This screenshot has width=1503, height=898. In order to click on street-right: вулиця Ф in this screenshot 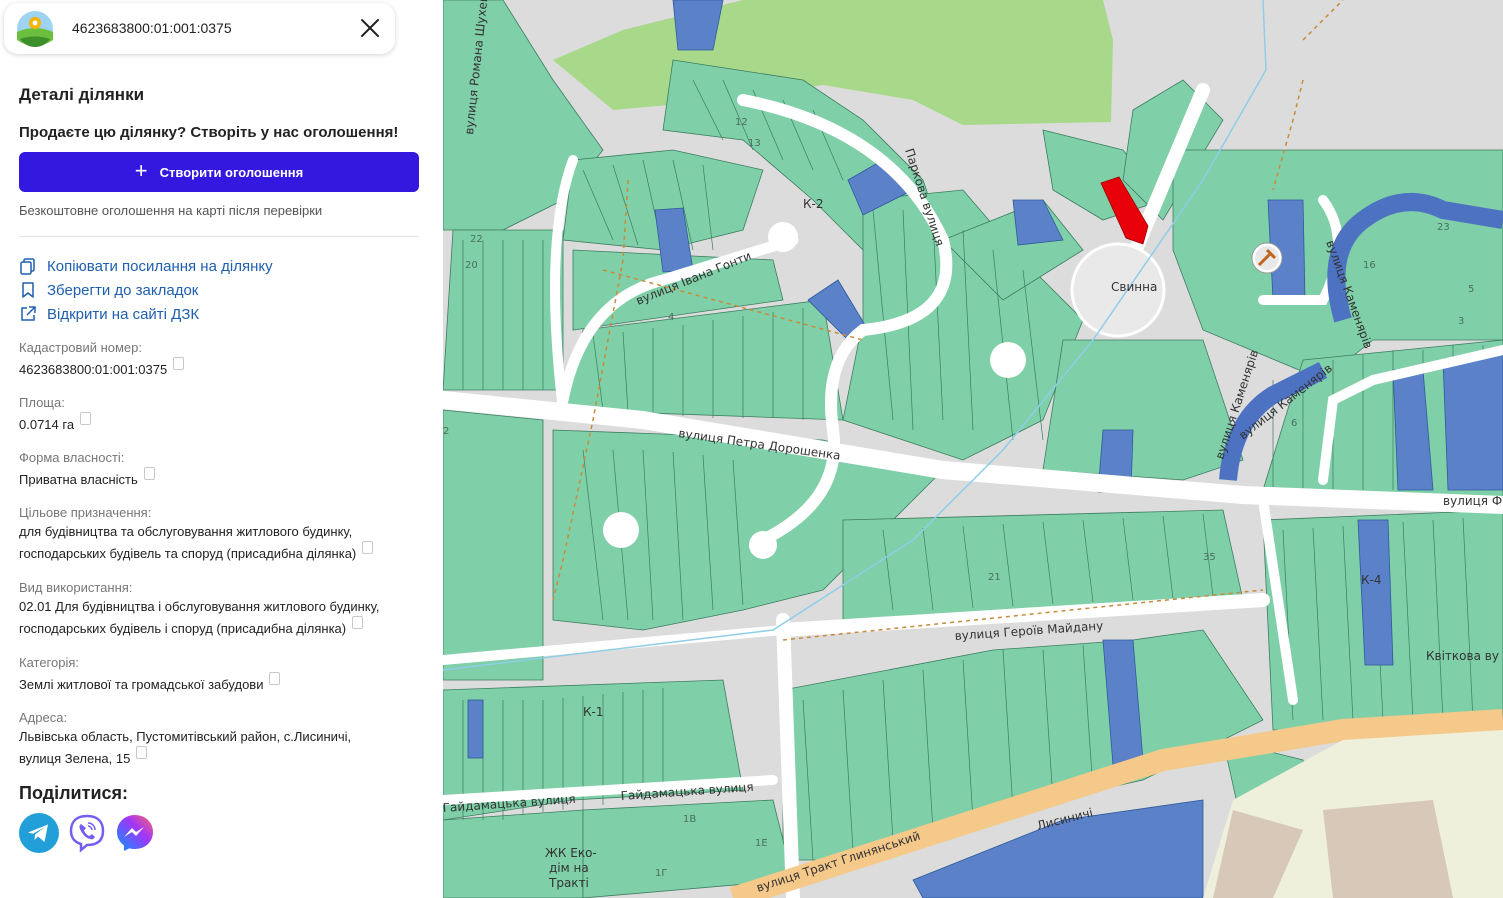, I will do `click(1472, 501)`.